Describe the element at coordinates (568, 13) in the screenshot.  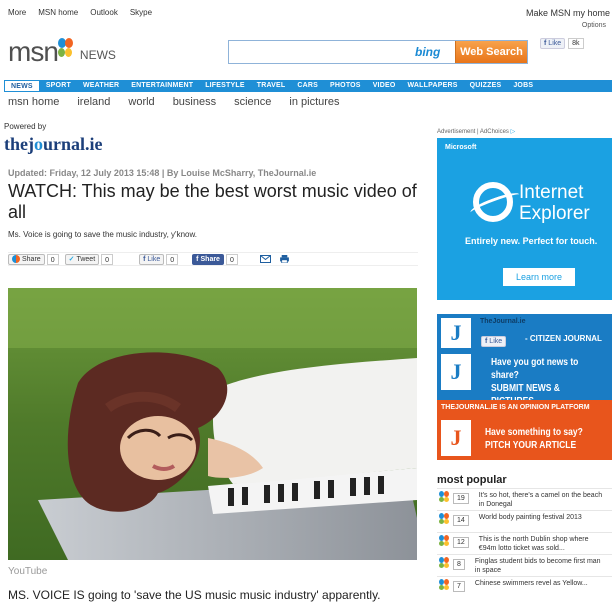
I see `make-msn-home-link: Make MSN my home` at that location.